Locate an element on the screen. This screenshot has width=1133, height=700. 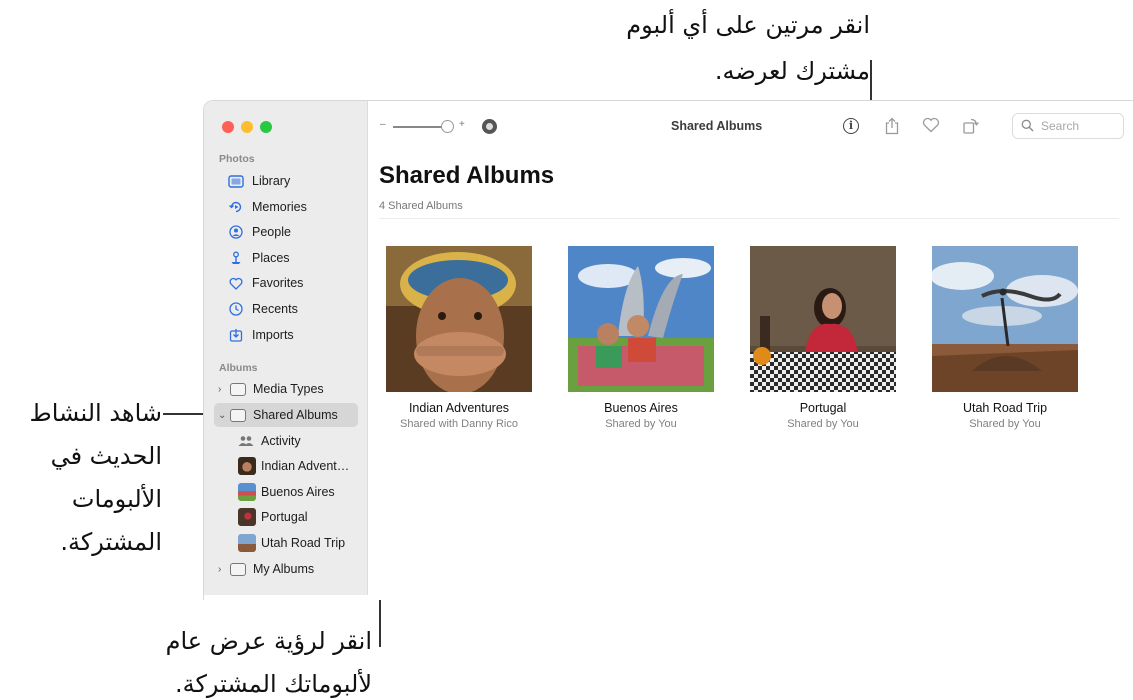
zoom-slider-track is located at coordinates (420, 127).